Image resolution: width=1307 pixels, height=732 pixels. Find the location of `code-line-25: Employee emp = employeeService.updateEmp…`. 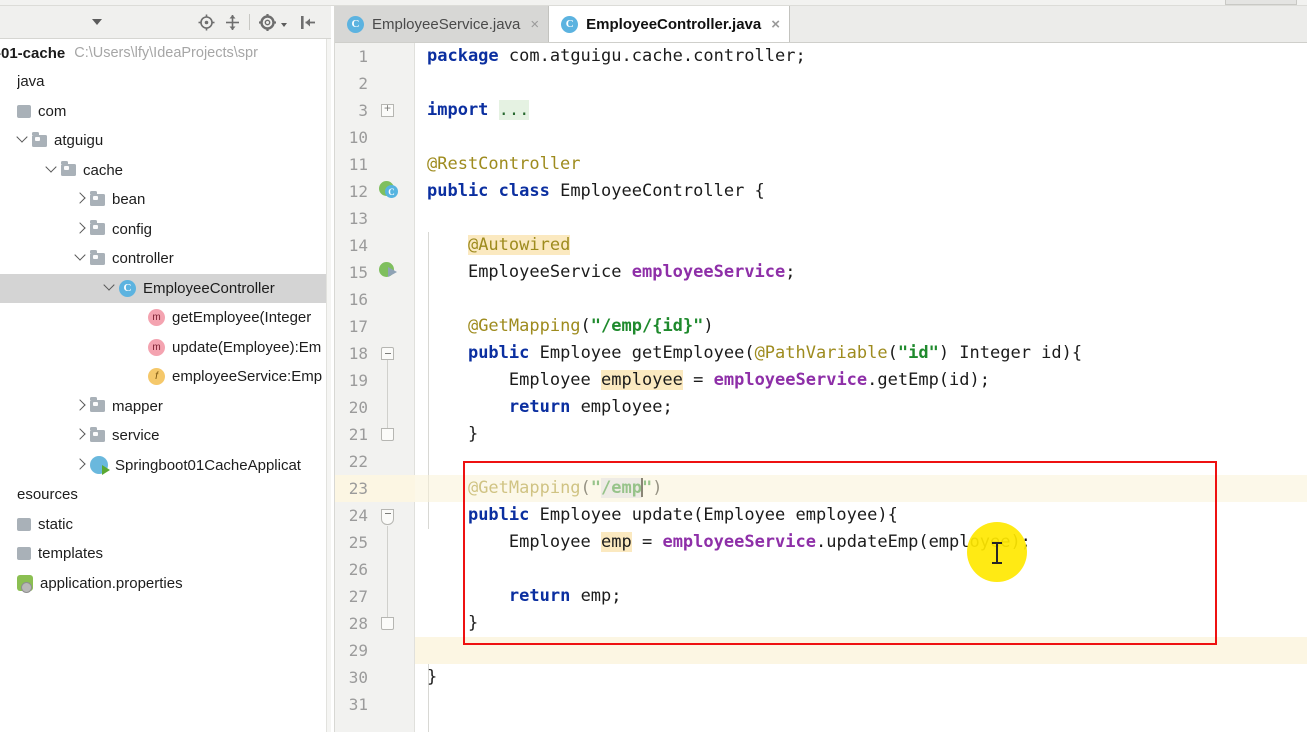

code-line-25: Employee emp = employeeService.updateEmp… is located at coordinates (861, 542).